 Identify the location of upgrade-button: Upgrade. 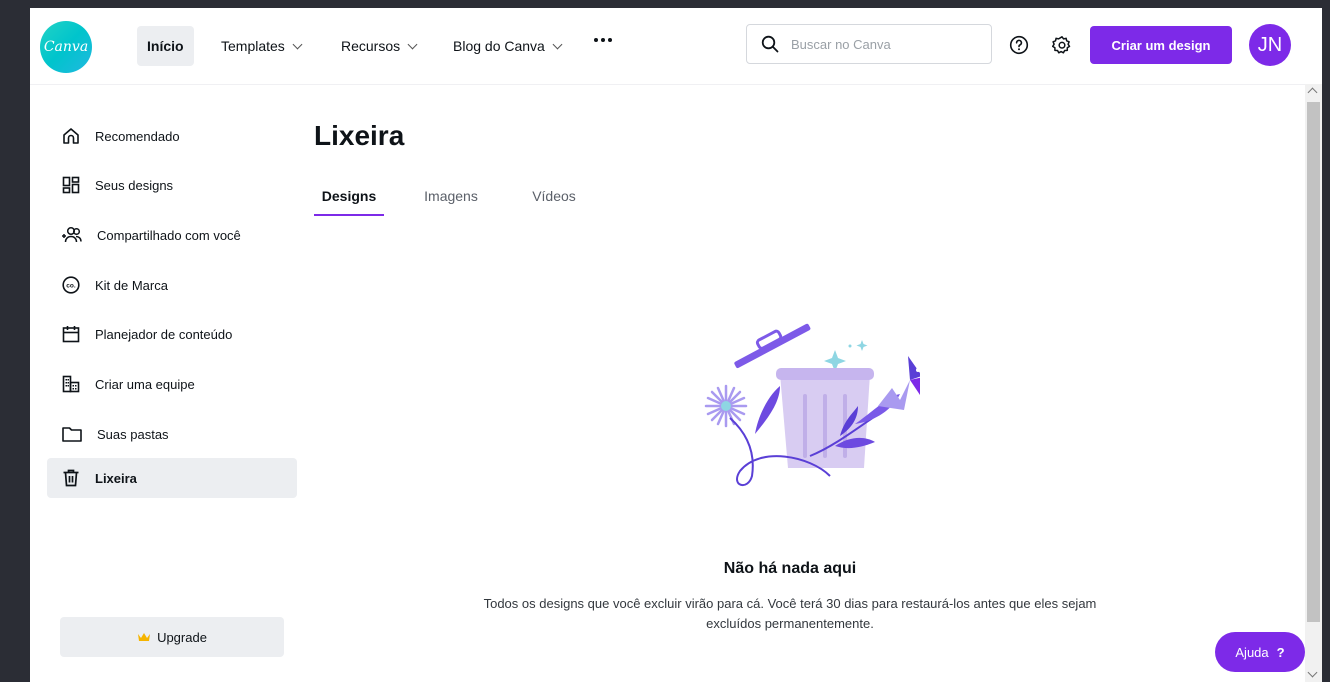
(172, 637).